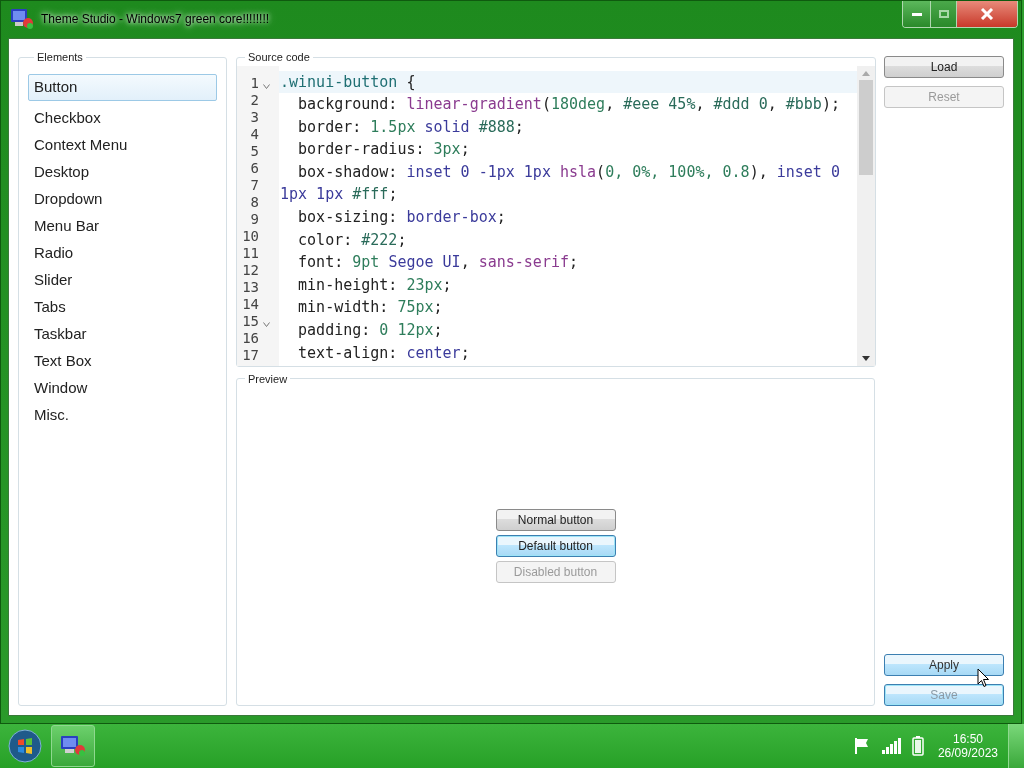 The width and height of the screenshot is (1024, 768). I want to click on button: Apply, so click(944, 665).